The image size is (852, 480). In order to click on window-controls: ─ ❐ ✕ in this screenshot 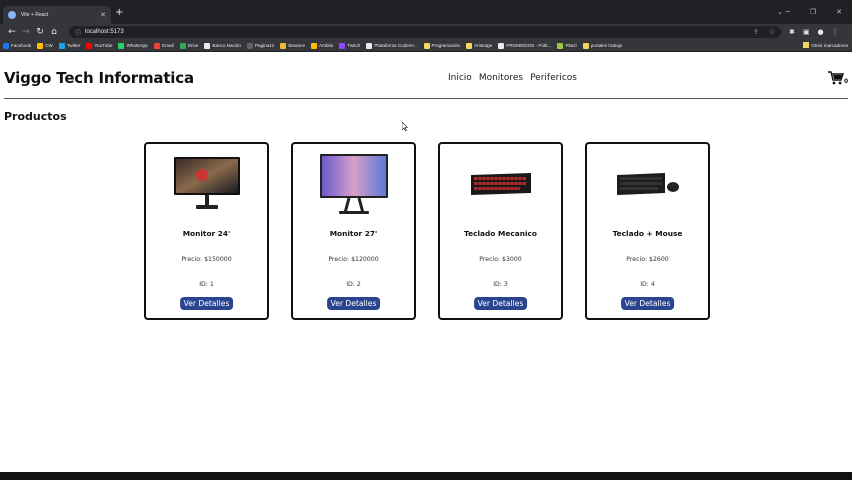, I will do `click(814, 12)`.